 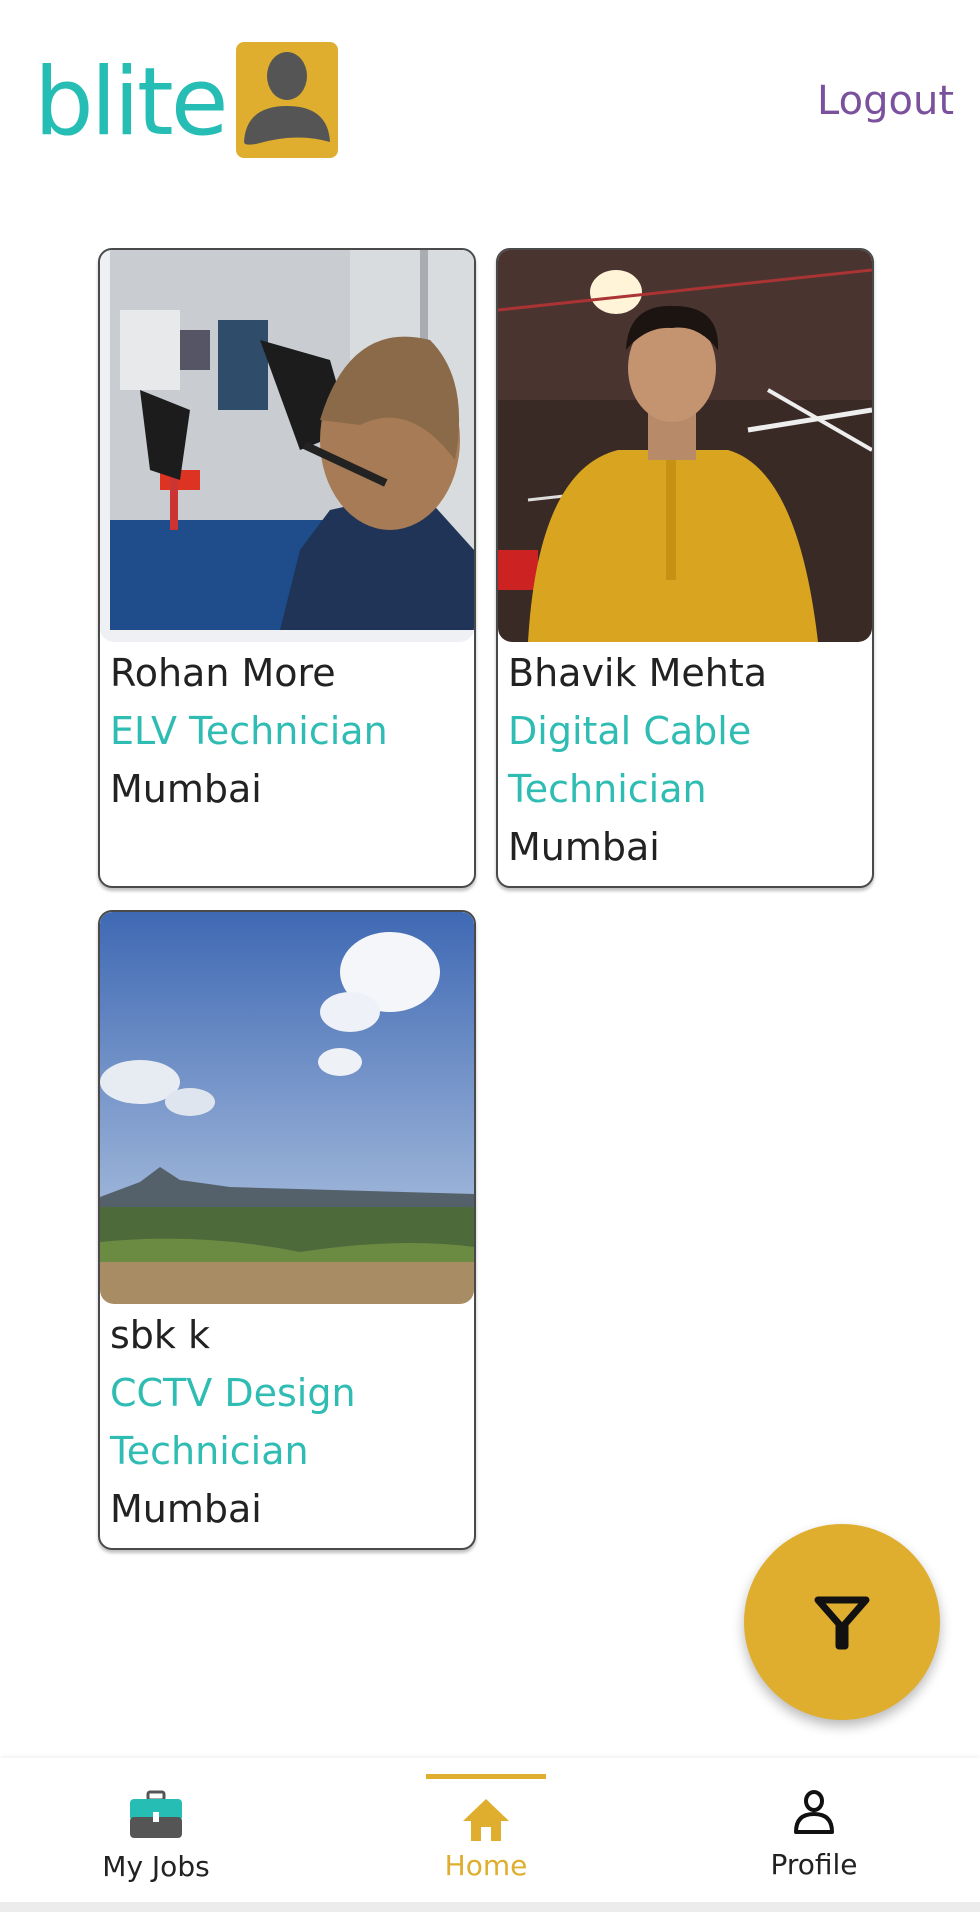 I want to click on technician-card: Rohan More ELV Technician Mumbai, so click(x=287, y=568).